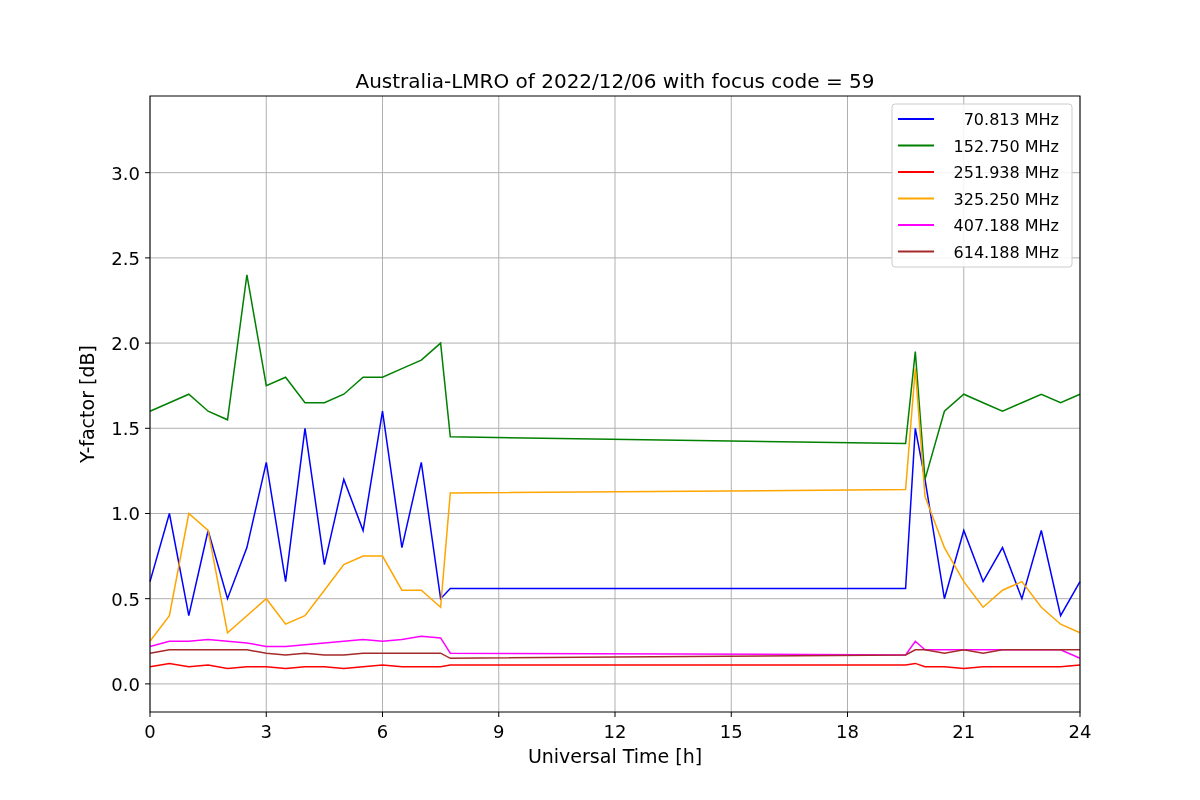 Image resolution: width=1200 pixels, height=800 pixels. What do you see at coordinates (150, 731) in the screenshot?
I see `x-tick-label: 0` at bounding box center [150, 731].